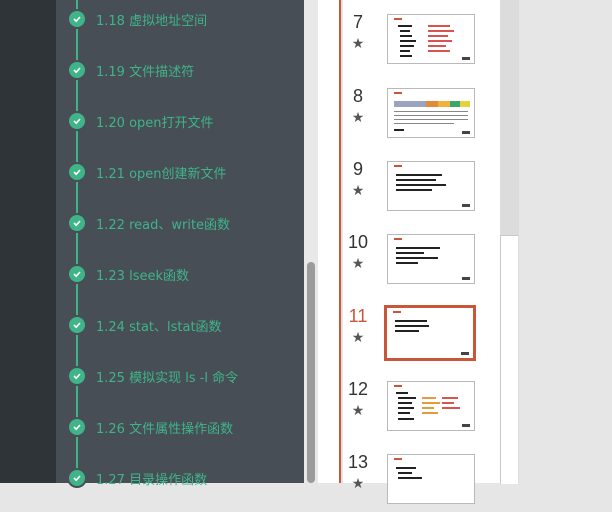  Describe the element at coordinates (155, 123) in the screenshot. I see `toc-item-label: 1.20 open打开文件` at that location.